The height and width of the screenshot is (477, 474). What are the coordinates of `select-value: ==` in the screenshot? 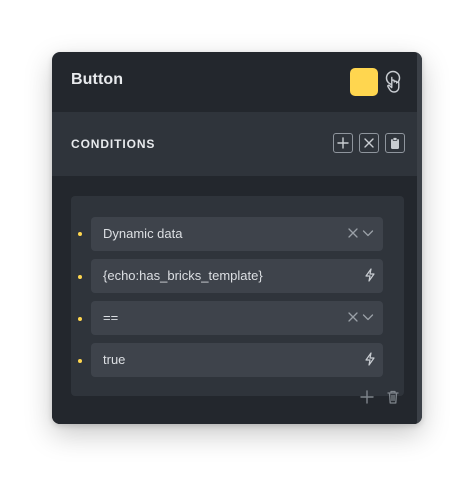 It's located at (111, 317).